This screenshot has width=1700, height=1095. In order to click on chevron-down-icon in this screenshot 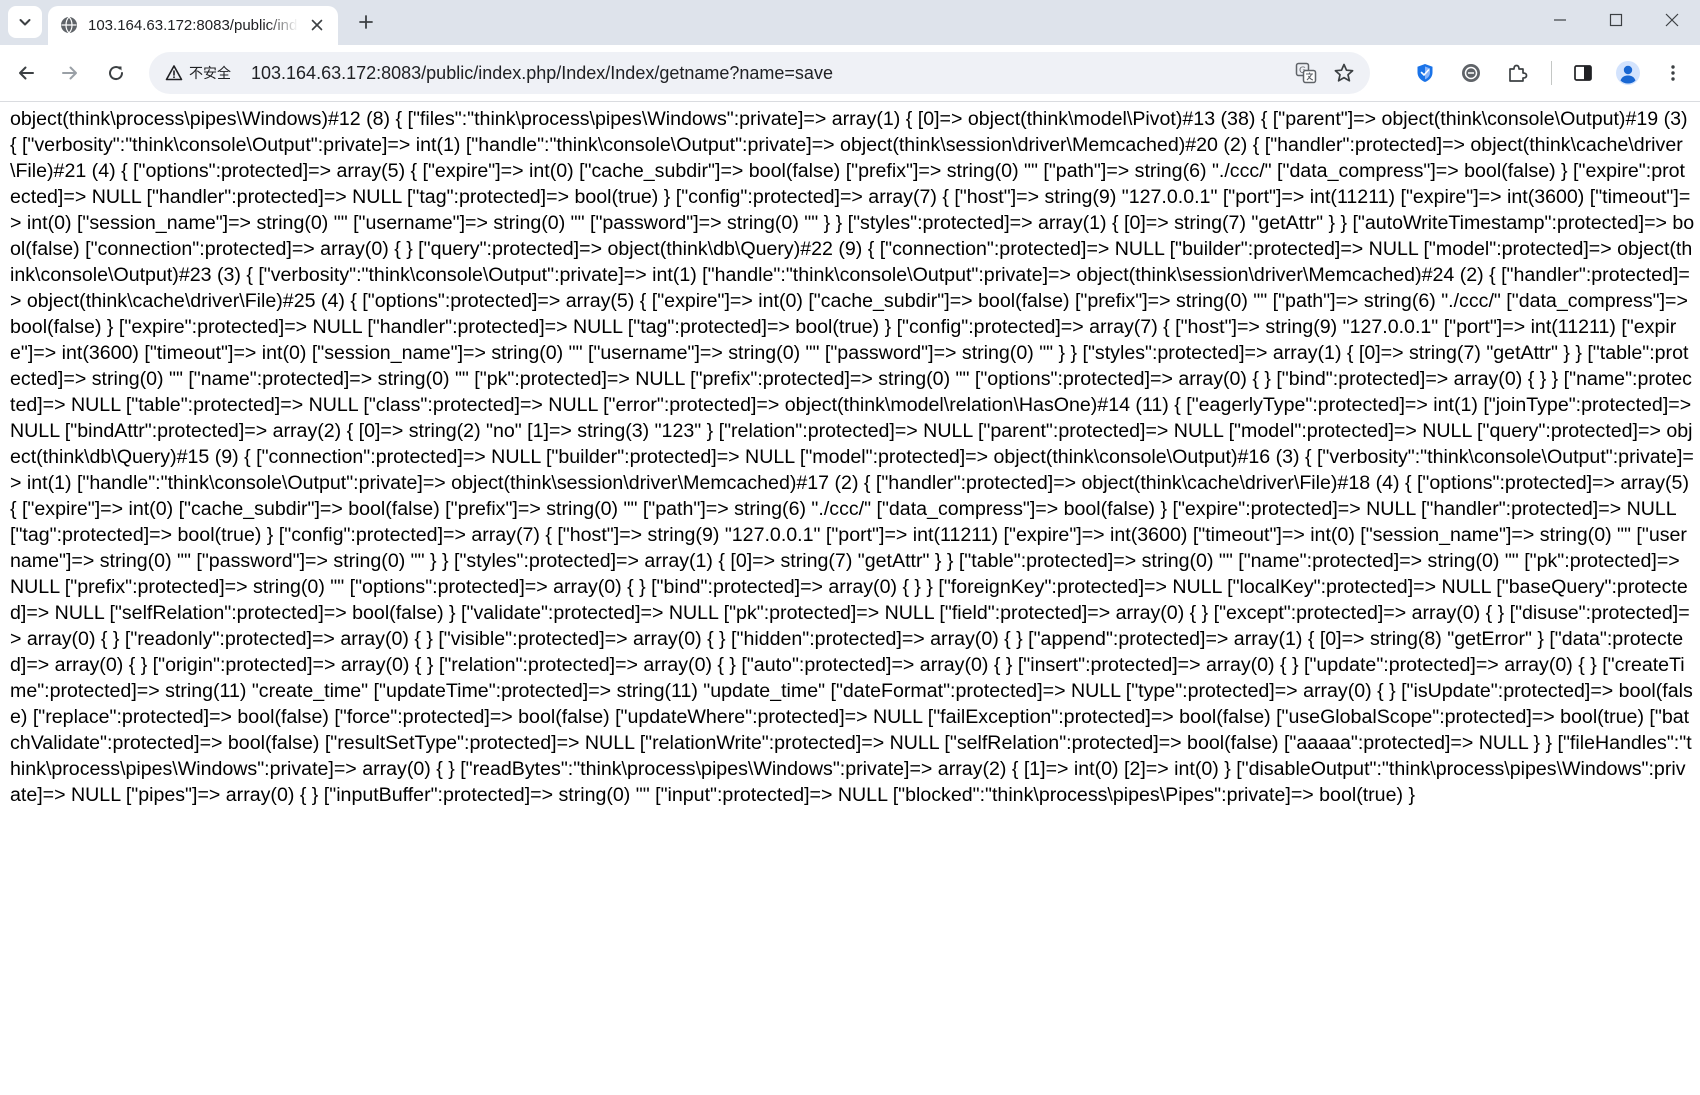, I will do `click(25, 22)`.